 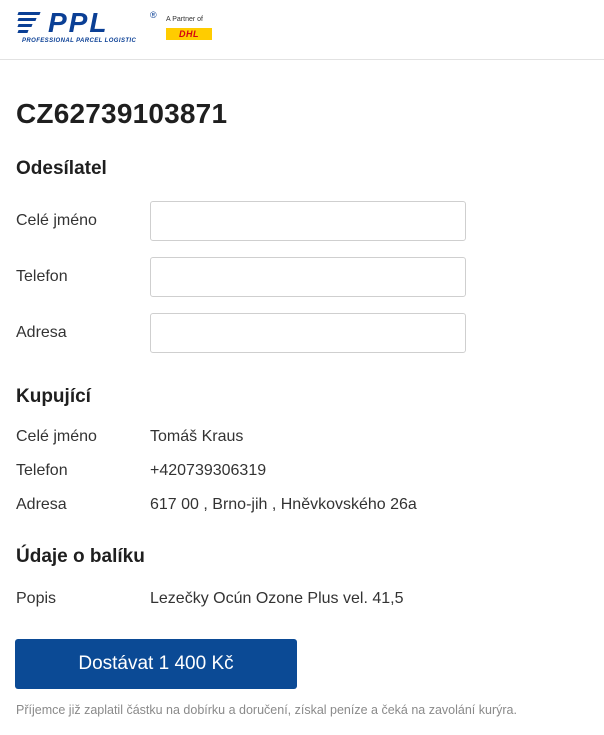 I want to click on sender-phone-input, so click(x=308, y=277).